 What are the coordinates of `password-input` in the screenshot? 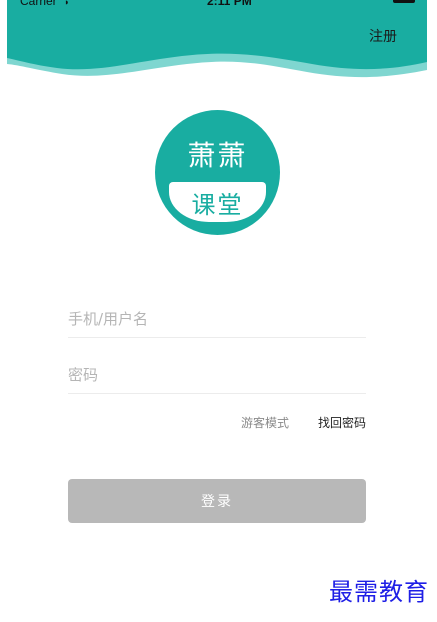 It's located at (217, 374).